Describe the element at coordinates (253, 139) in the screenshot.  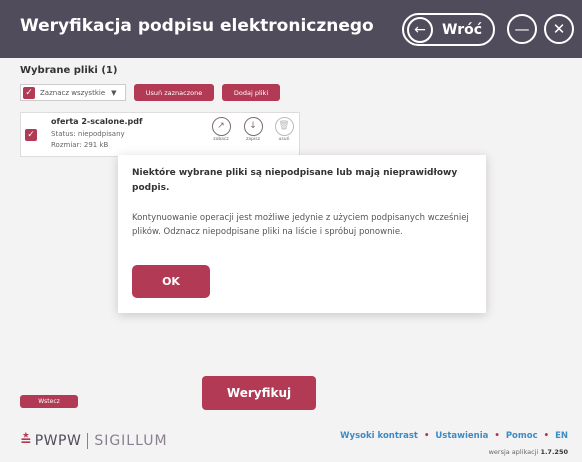
I see `download-caption: zapisz` at that location.